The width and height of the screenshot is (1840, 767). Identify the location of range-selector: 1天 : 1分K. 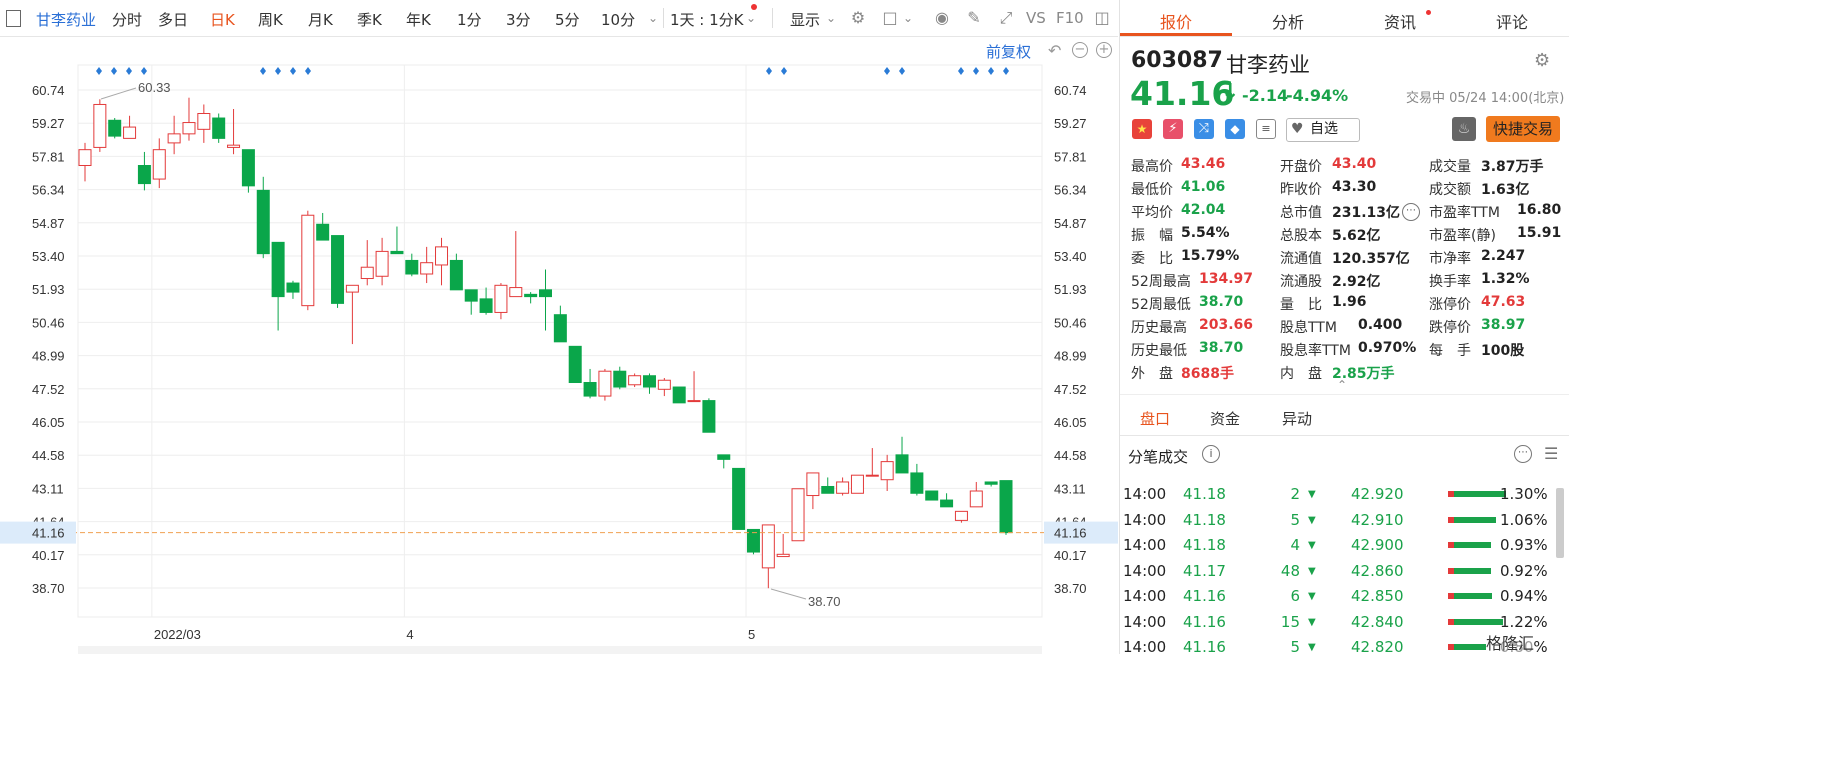
(707, 19).